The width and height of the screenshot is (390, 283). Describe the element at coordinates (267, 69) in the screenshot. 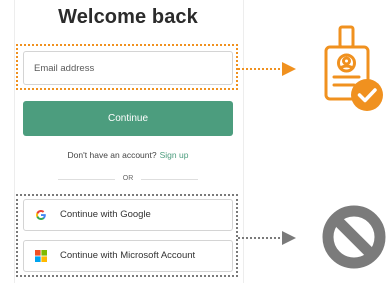

I see `email-arrow` at that location.